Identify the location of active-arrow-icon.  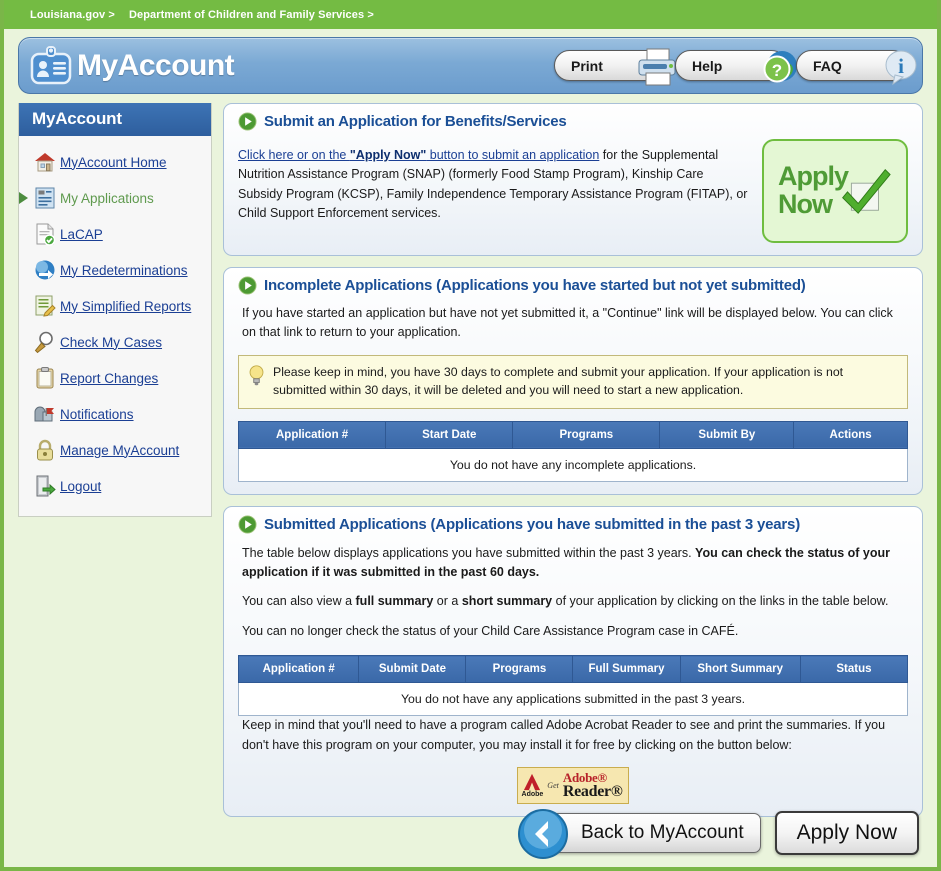
(23, 198).